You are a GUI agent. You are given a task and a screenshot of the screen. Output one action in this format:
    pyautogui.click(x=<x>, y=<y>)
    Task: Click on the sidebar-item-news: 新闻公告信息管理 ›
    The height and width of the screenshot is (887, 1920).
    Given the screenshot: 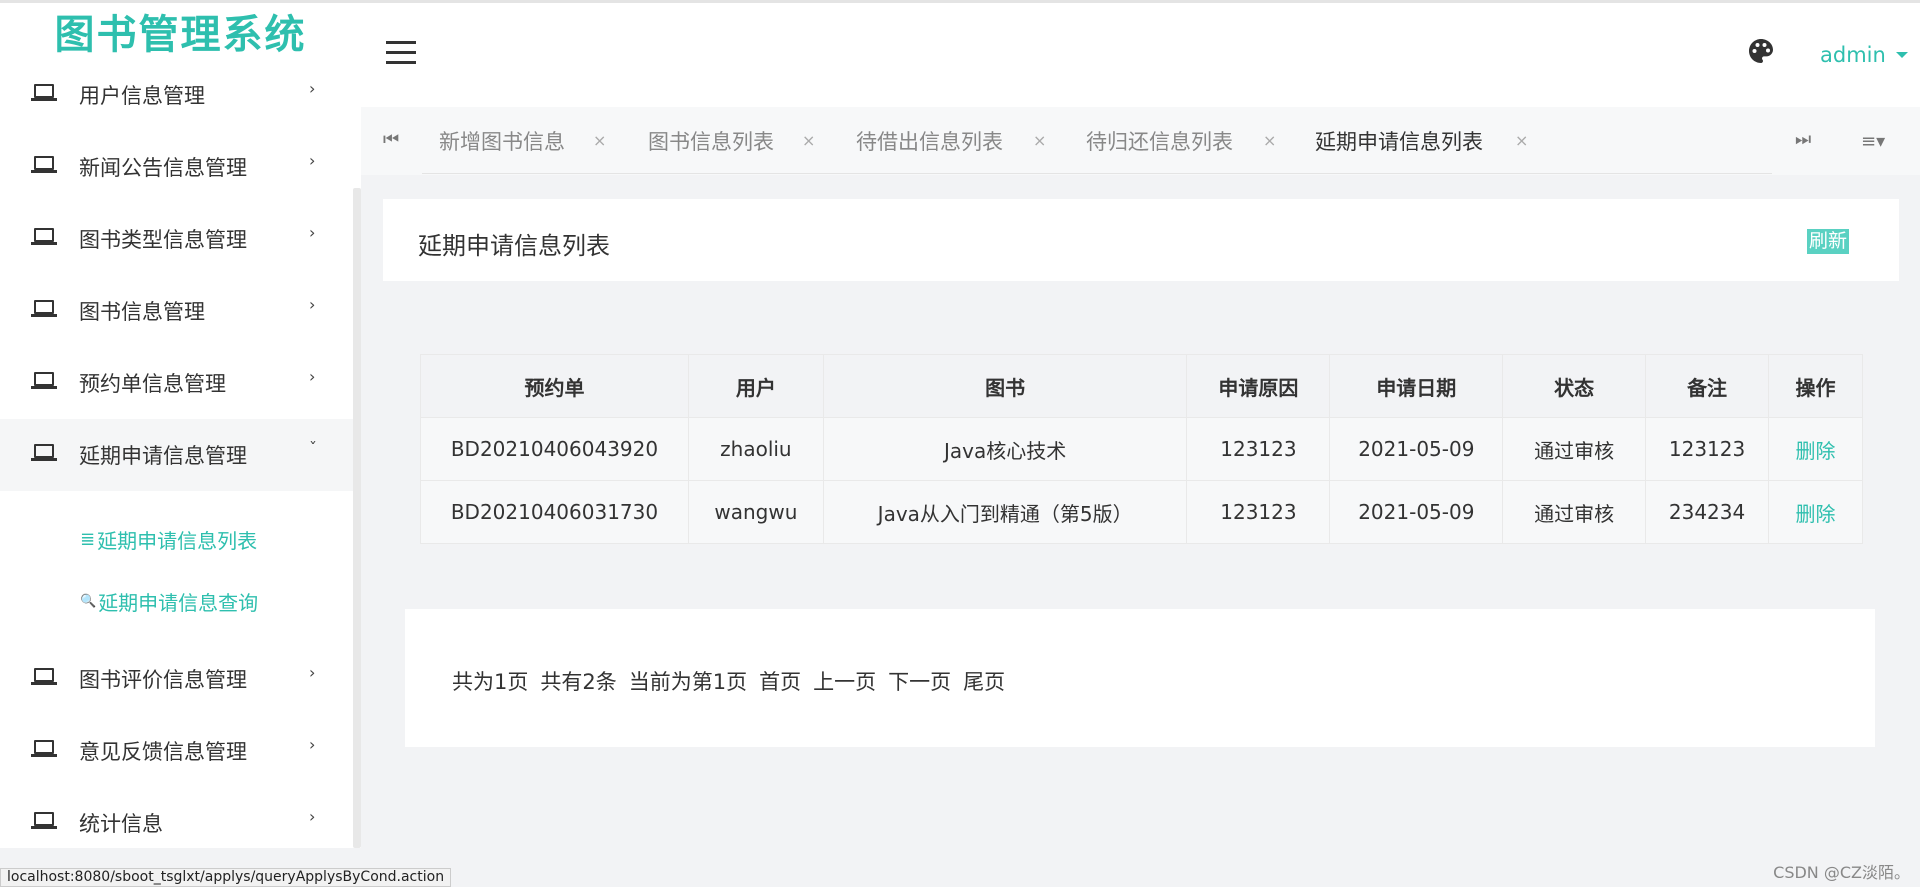 What is the action you would take?
    pyautogui.click(x=176, y=167)
    